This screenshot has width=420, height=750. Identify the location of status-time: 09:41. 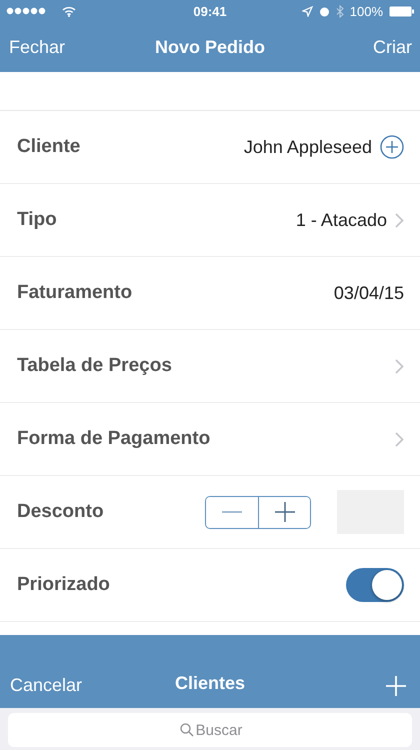
(210, 11).